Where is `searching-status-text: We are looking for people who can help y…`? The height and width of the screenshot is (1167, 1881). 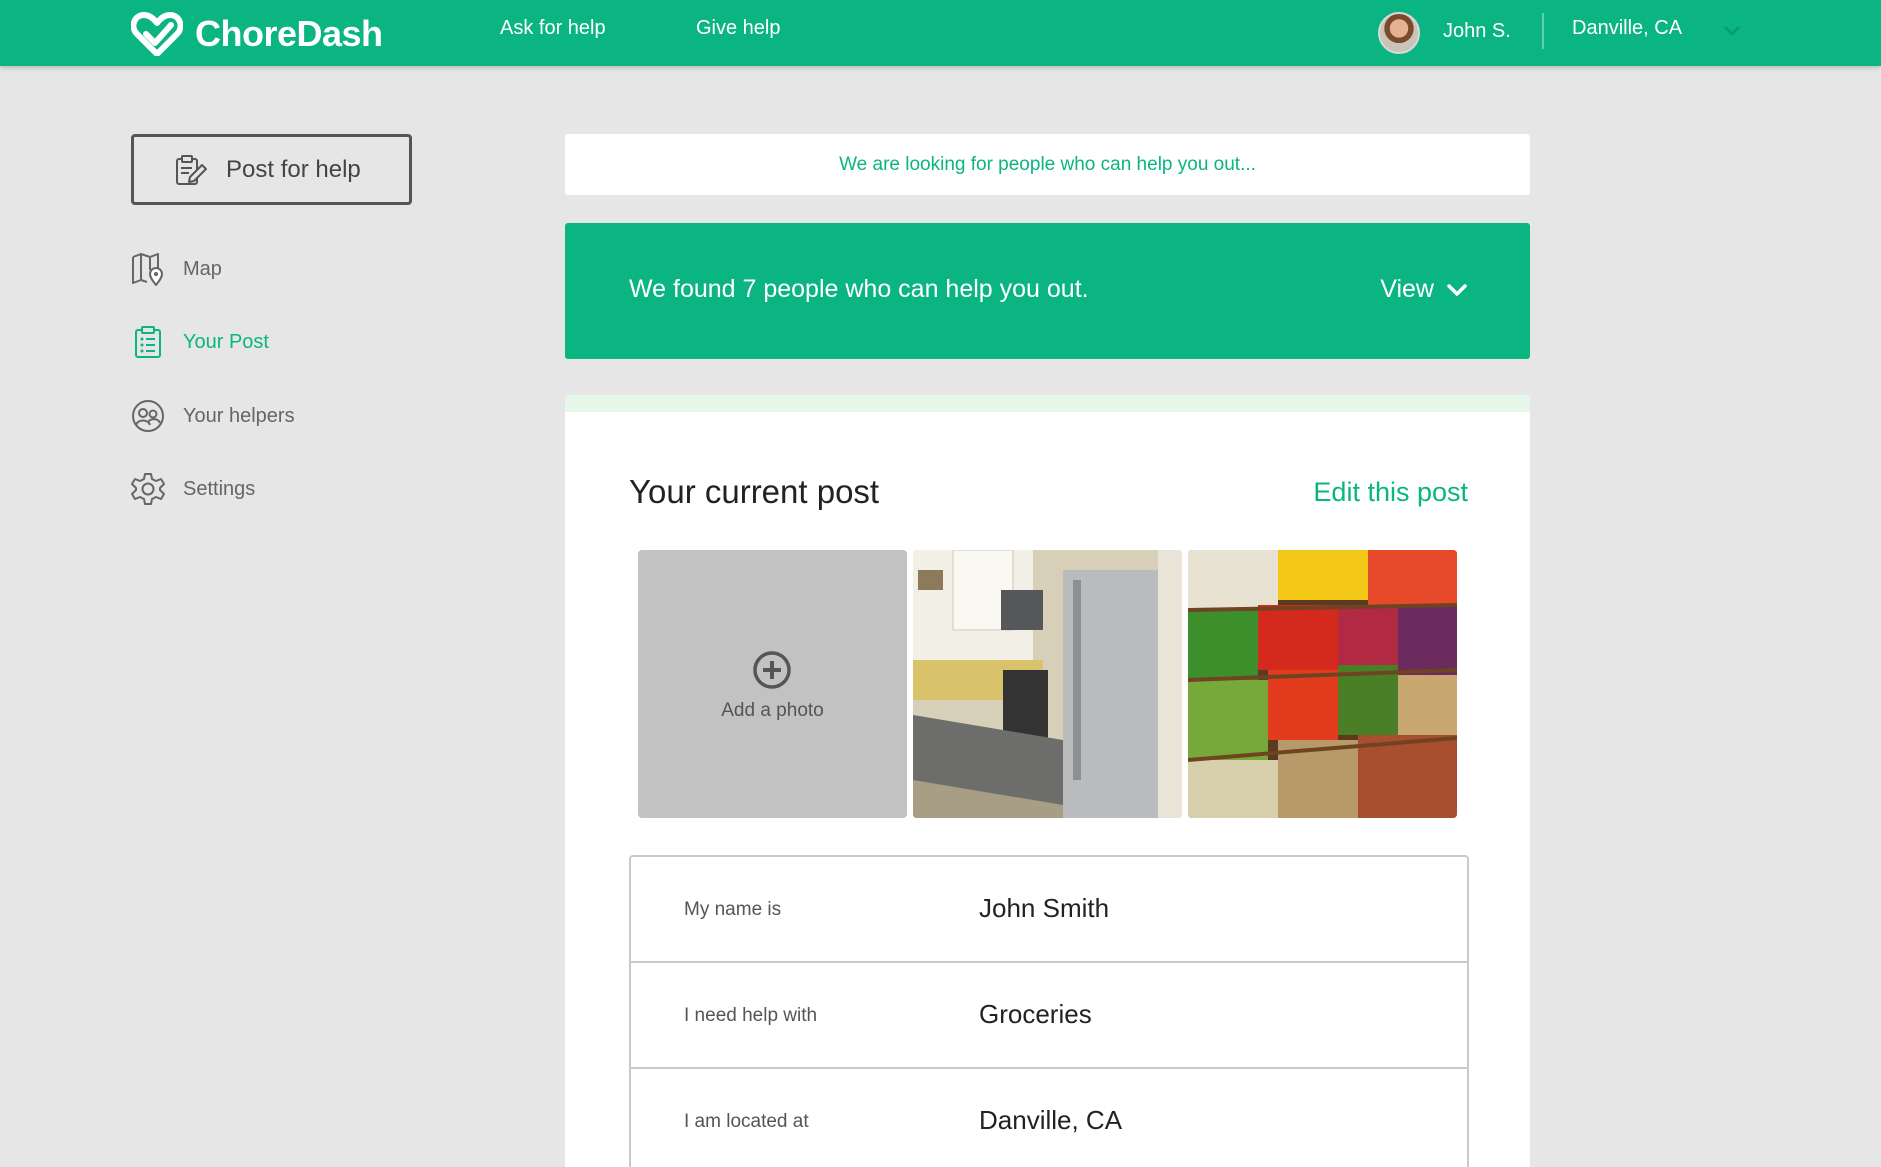 searching-status-text: We are looking for people who can help y… is located at coordinates (1047, 164).